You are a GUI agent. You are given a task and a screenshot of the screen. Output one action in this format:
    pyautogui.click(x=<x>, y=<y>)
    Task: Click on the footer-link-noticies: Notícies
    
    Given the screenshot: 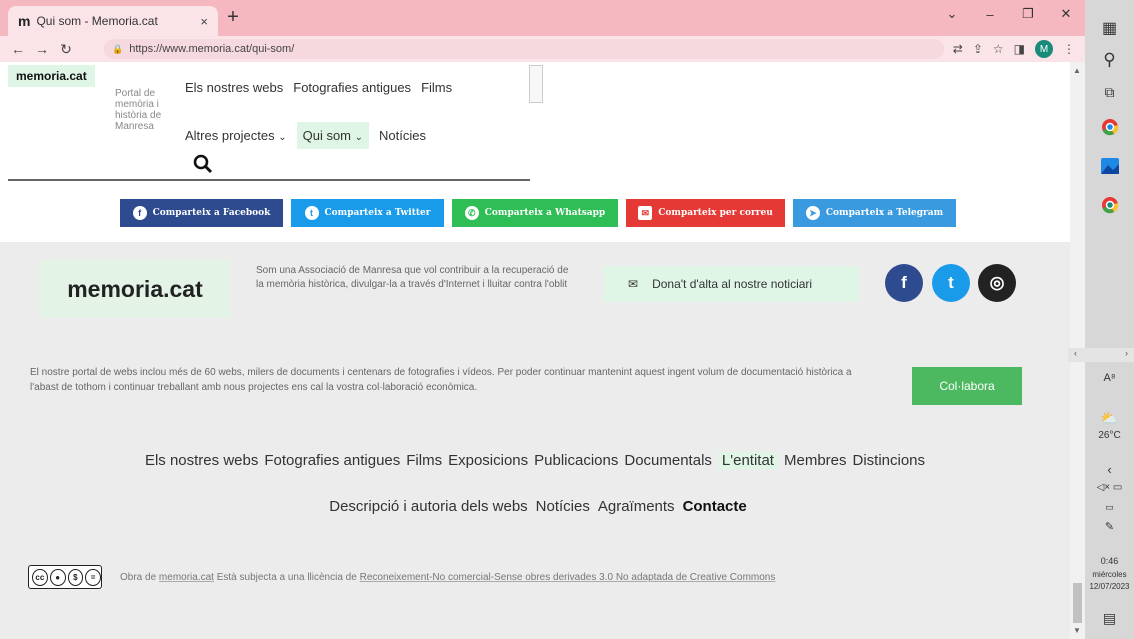 What is the action you would take?
    pyautogui.click(x=563, y=506)
    